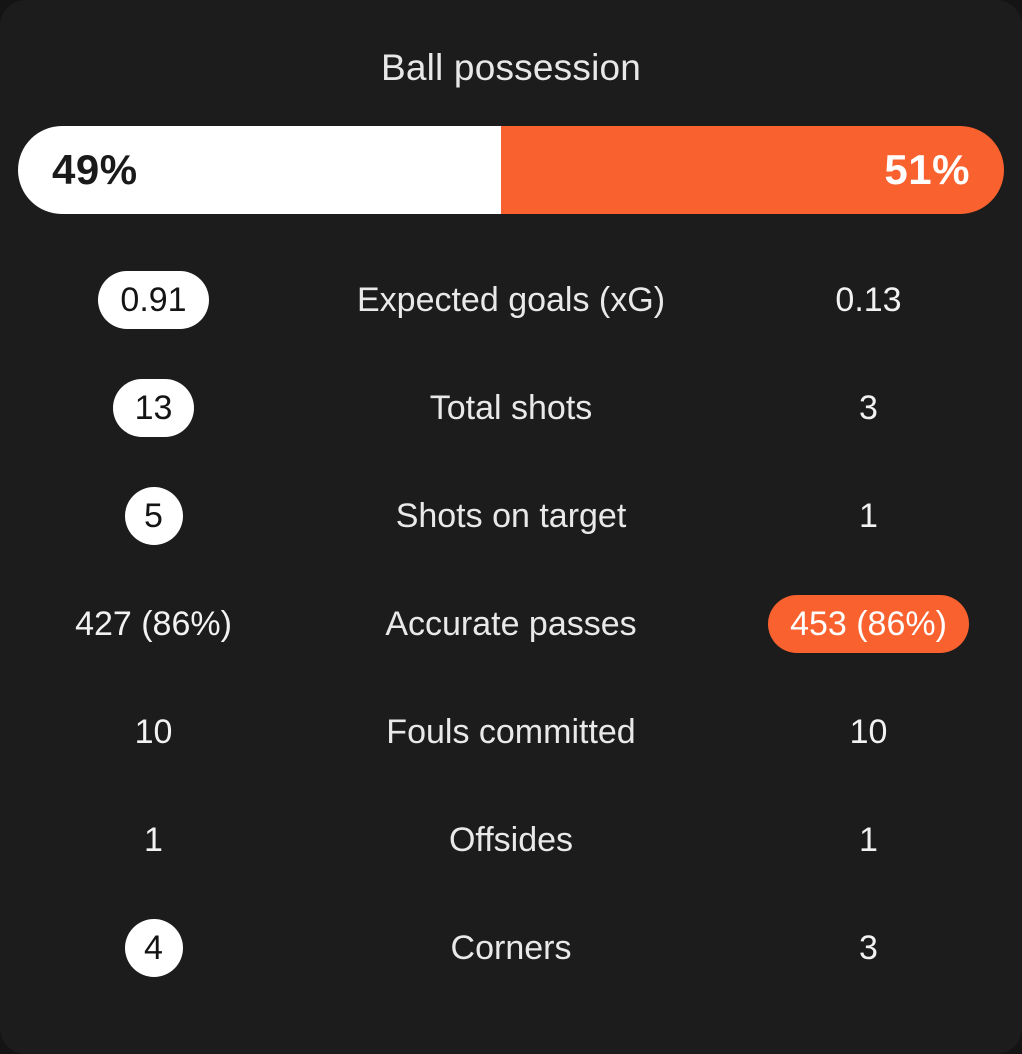  I want to click on stat-home-value: 1, so click(153, 840).